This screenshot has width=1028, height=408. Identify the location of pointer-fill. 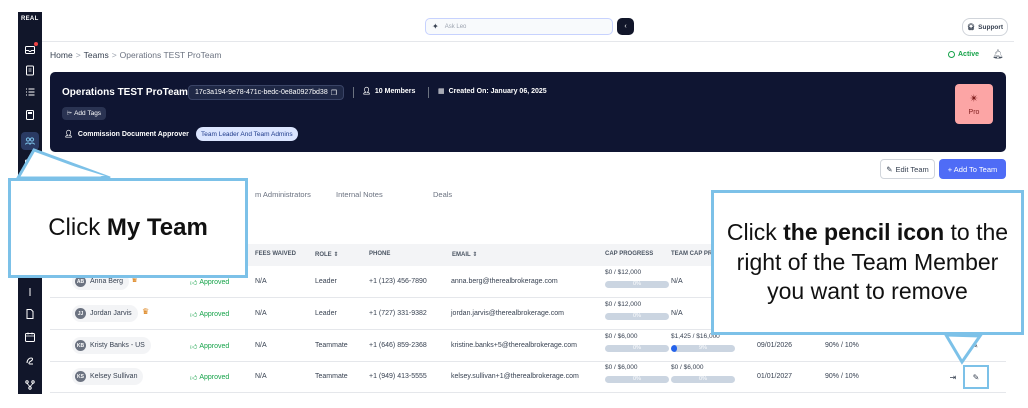
(63, 165).